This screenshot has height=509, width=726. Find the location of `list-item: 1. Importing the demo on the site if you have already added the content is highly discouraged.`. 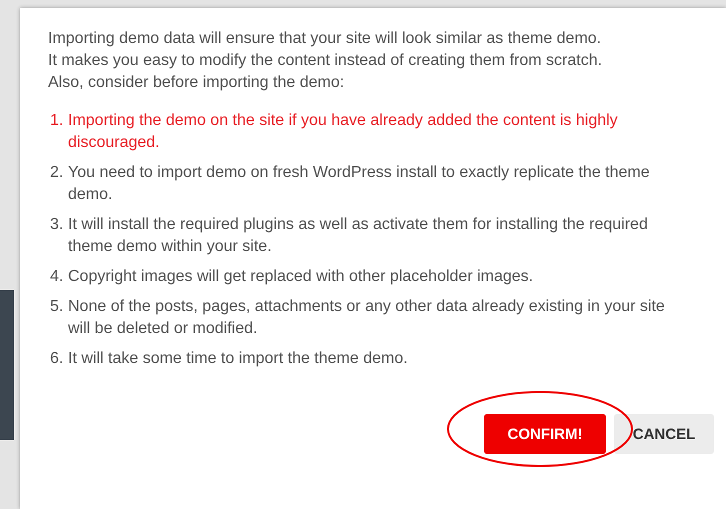

list-item: 1. Importing the demo on the site if you have already added the content is highly discouraged. is located at coordinates (334, 132).